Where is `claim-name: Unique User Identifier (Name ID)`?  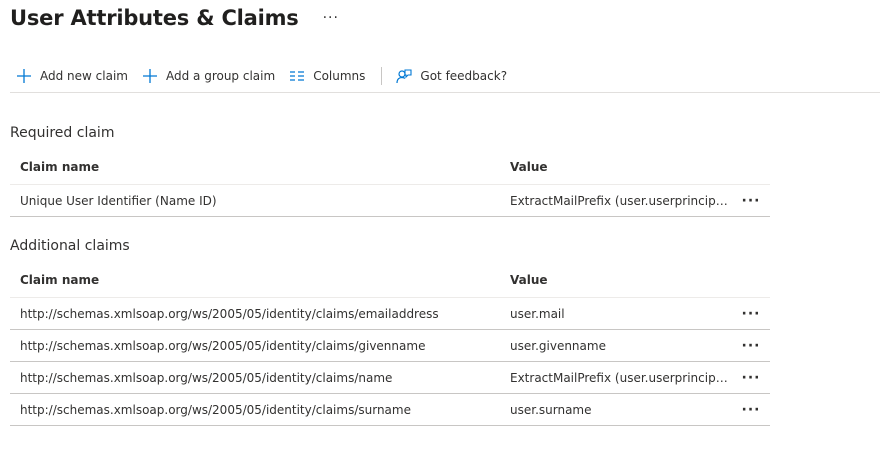
claim-name: Unique User Identifier (Name ID) is located at coordinates (118, 200).